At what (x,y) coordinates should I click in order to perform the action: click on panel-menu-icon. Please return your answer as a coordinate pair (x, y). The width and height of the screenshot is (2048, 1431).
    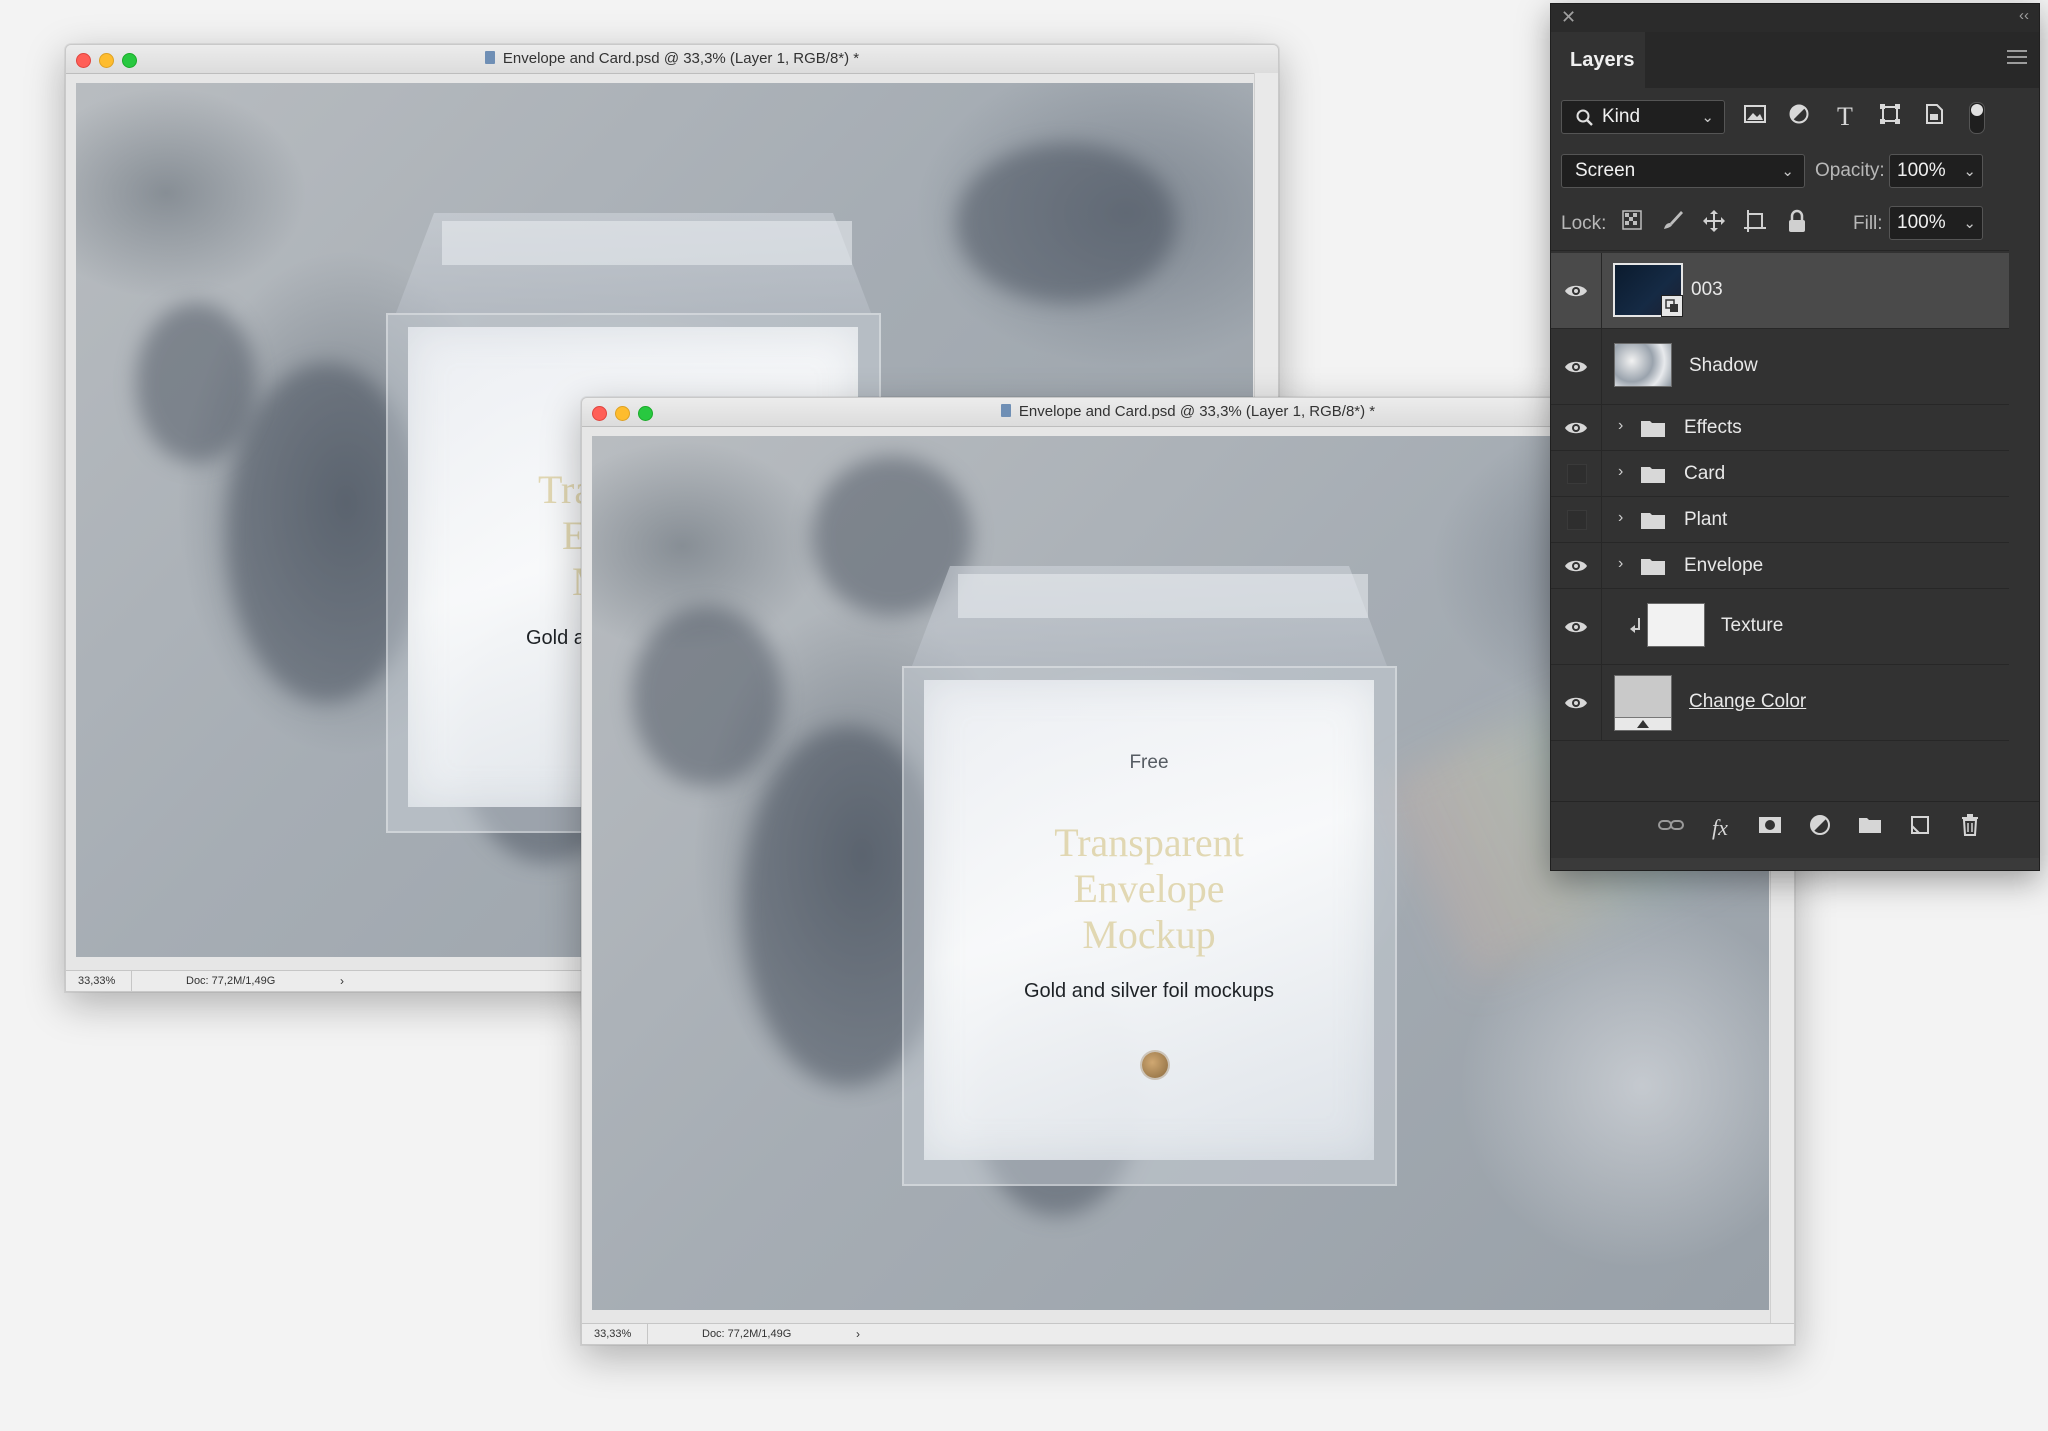
    Looking at the image, I should click on (2017, 57).